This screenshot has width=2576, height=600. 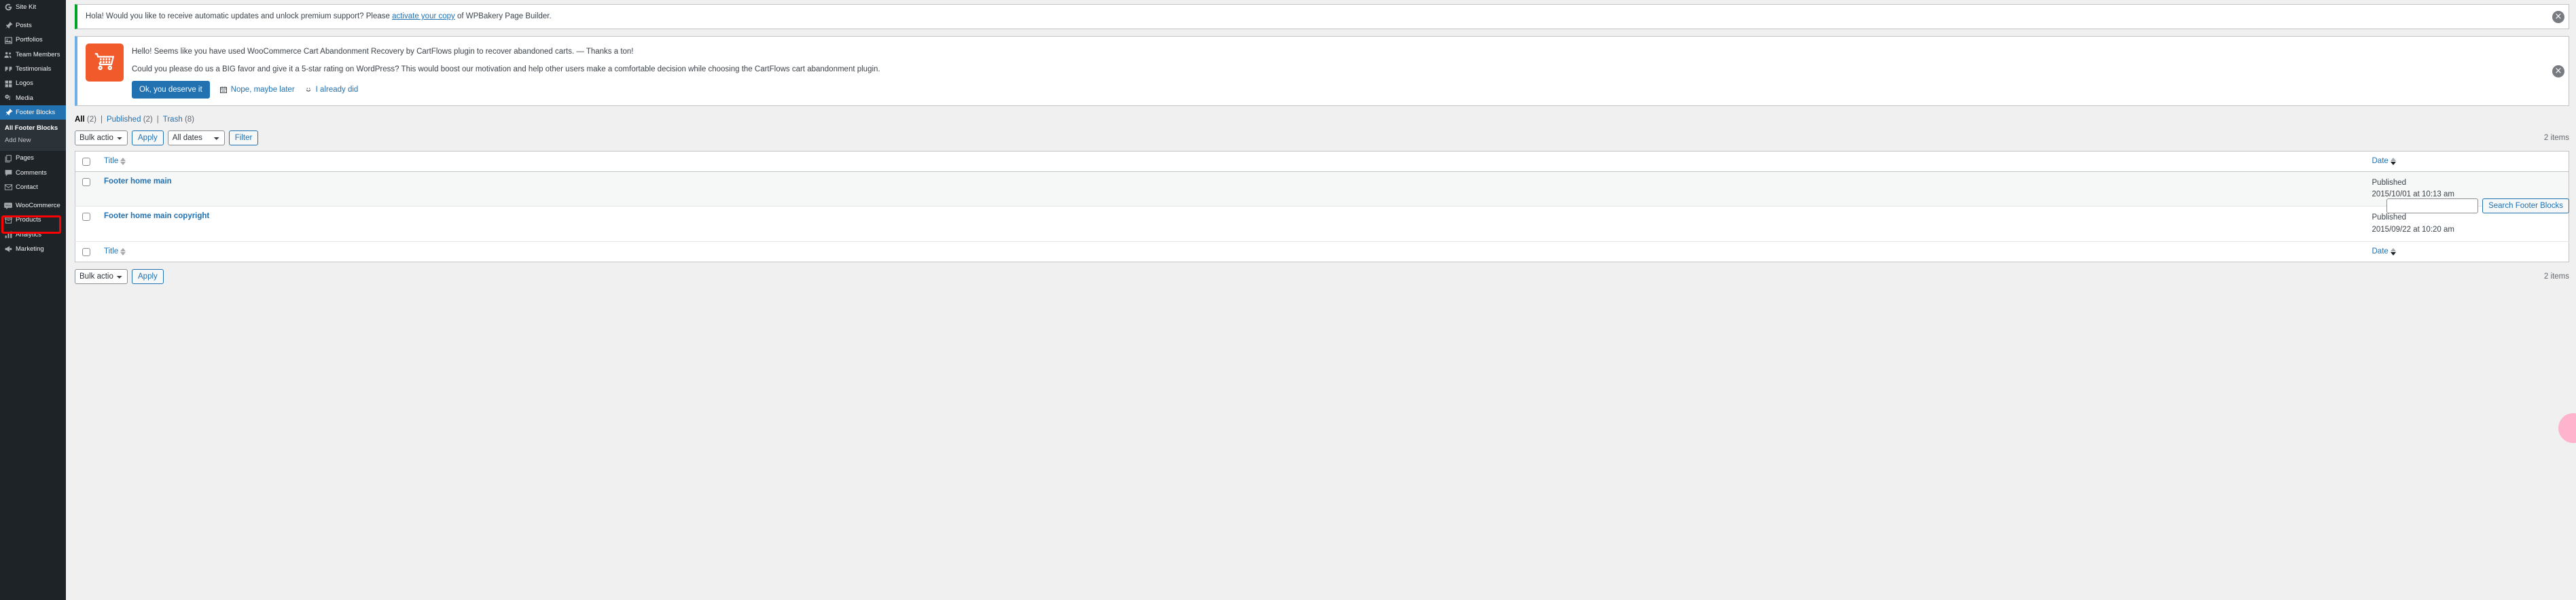 What do you see at coordinates (123, 251) in the screenshot?
I see `sort-indicator-title-bottom` at bounding box center [123, 251].